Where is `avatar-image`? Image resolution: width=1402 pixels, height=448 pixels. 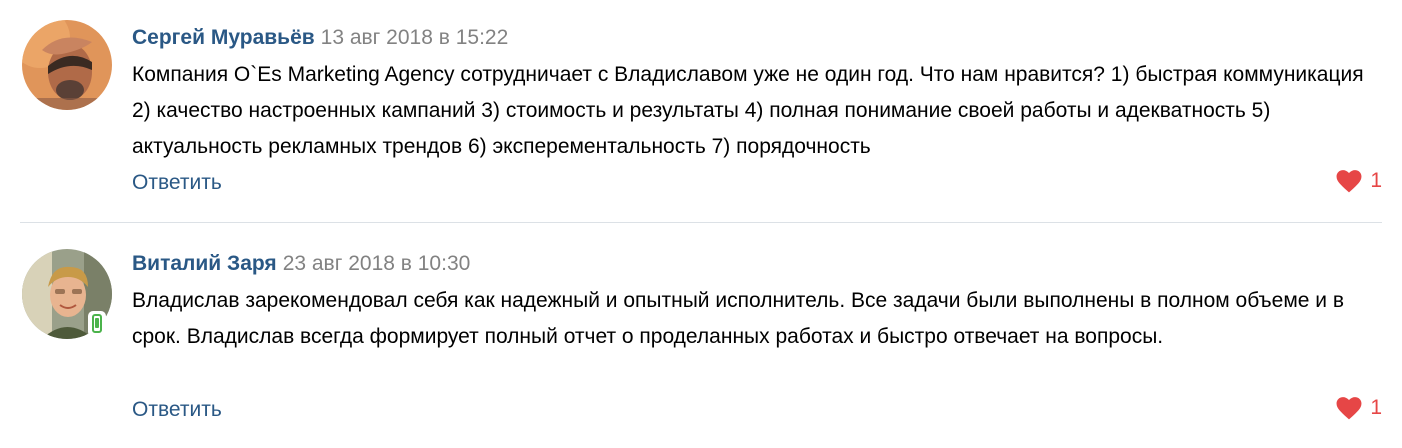
avatar-image is located at coordinates (67, 65).